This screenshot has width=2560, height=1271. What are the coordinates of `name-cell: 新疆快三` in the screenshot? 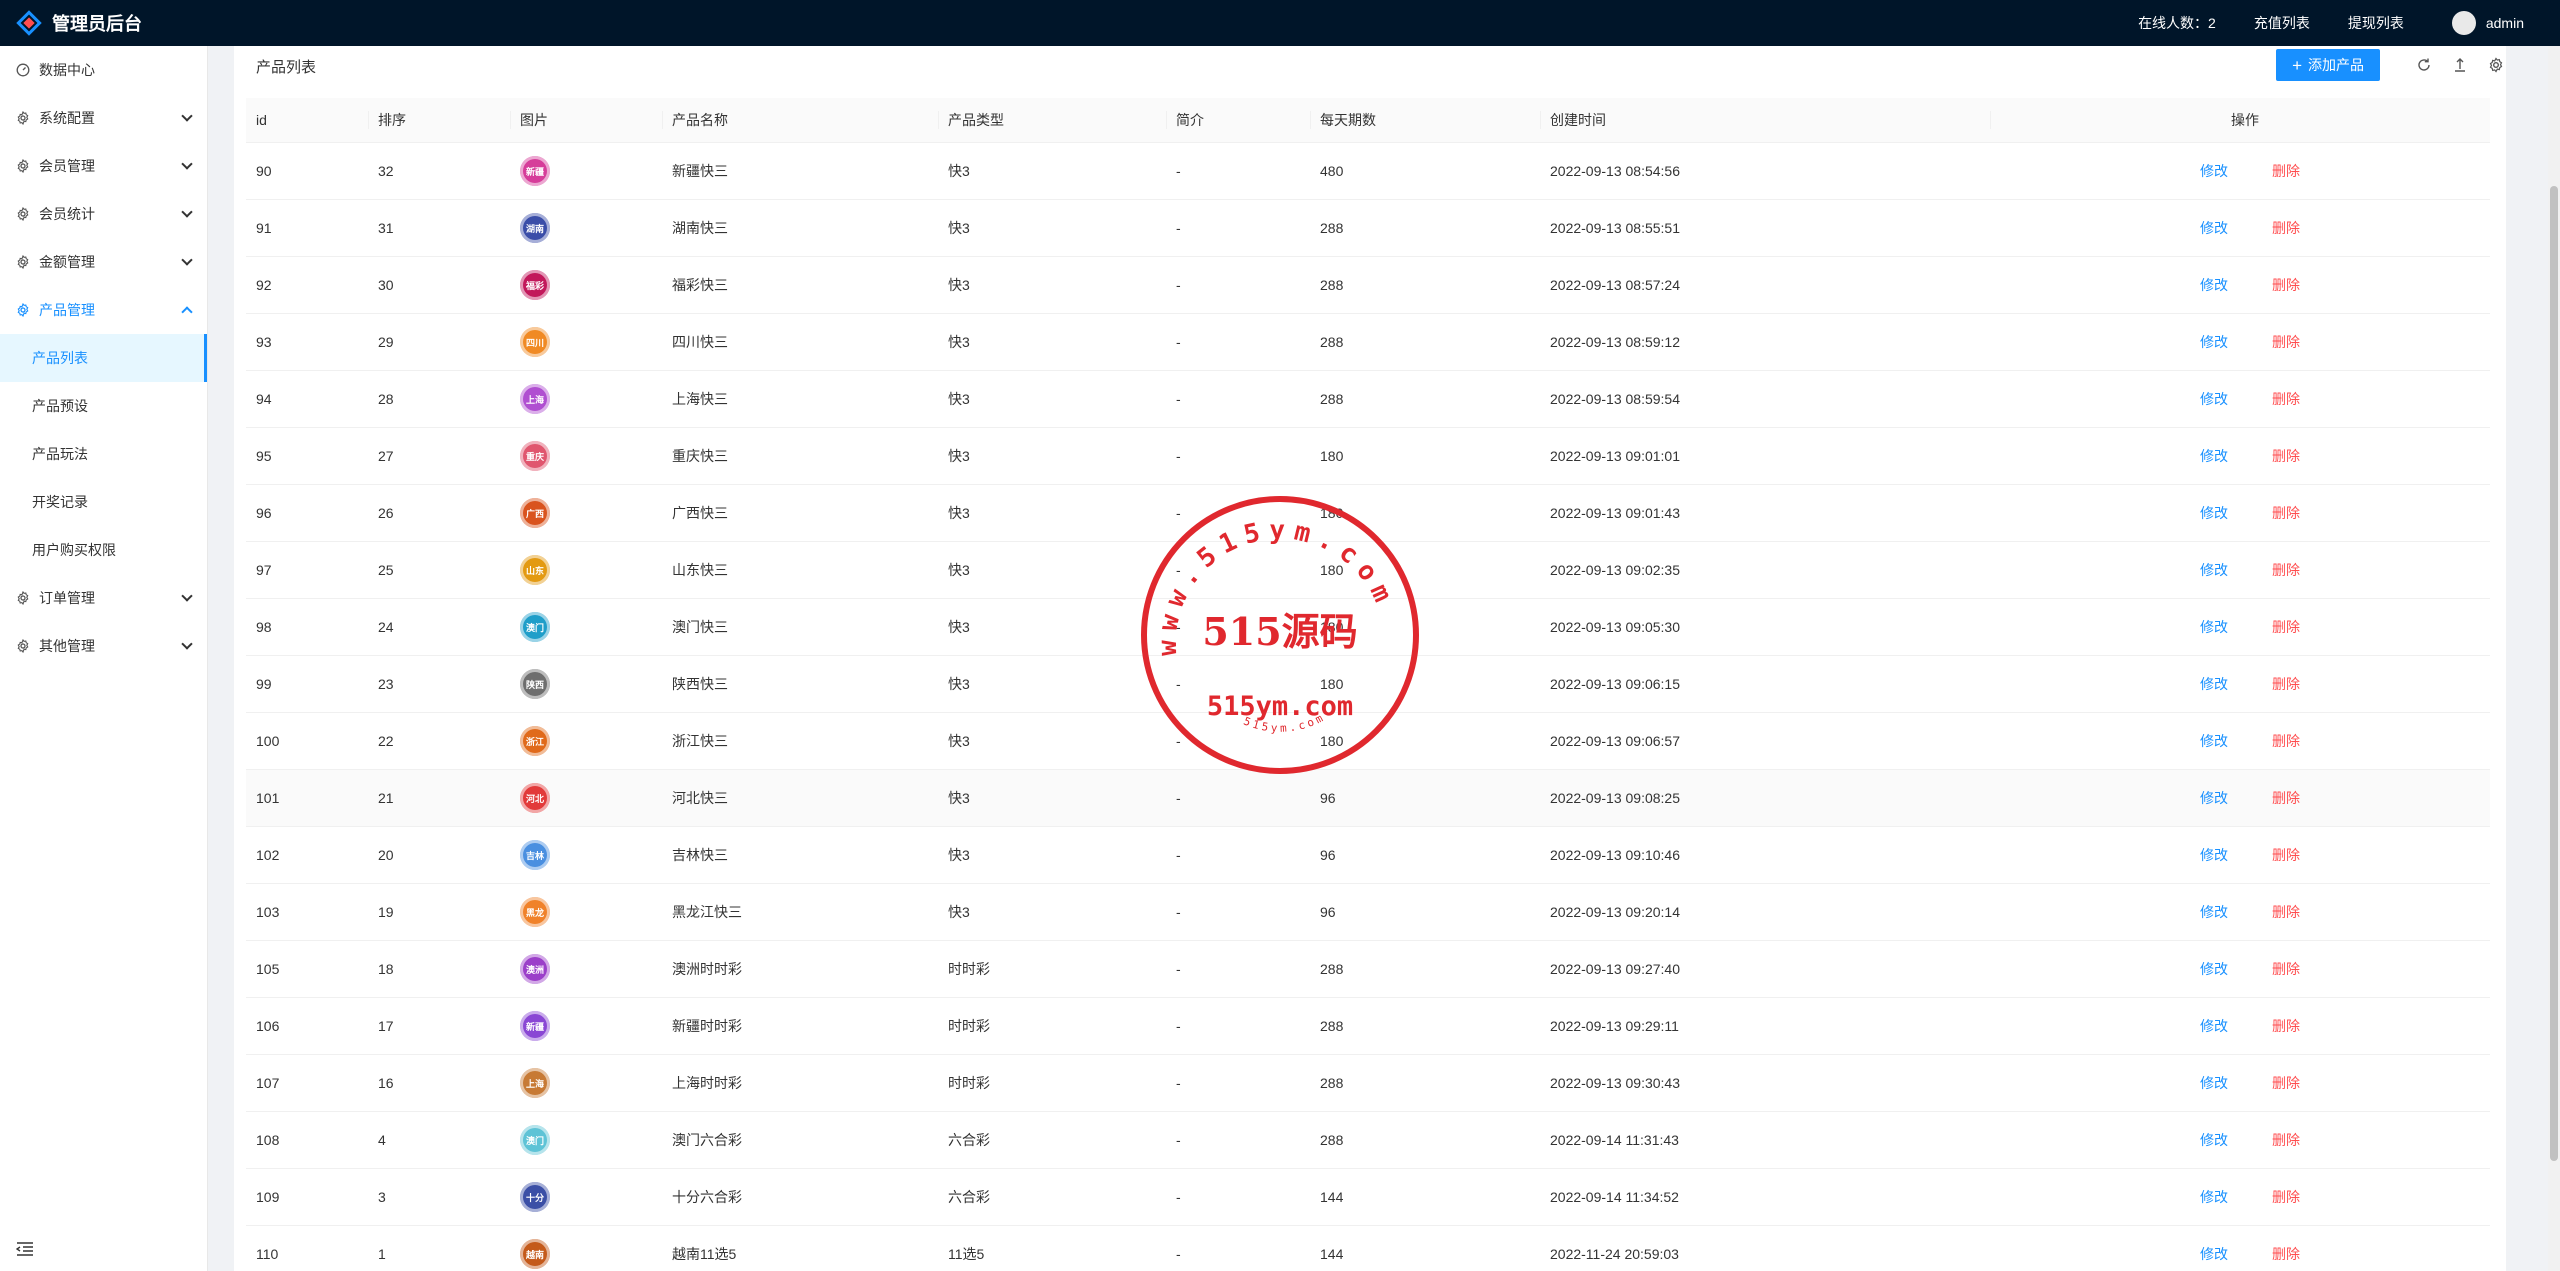 It's located at (800, 171).